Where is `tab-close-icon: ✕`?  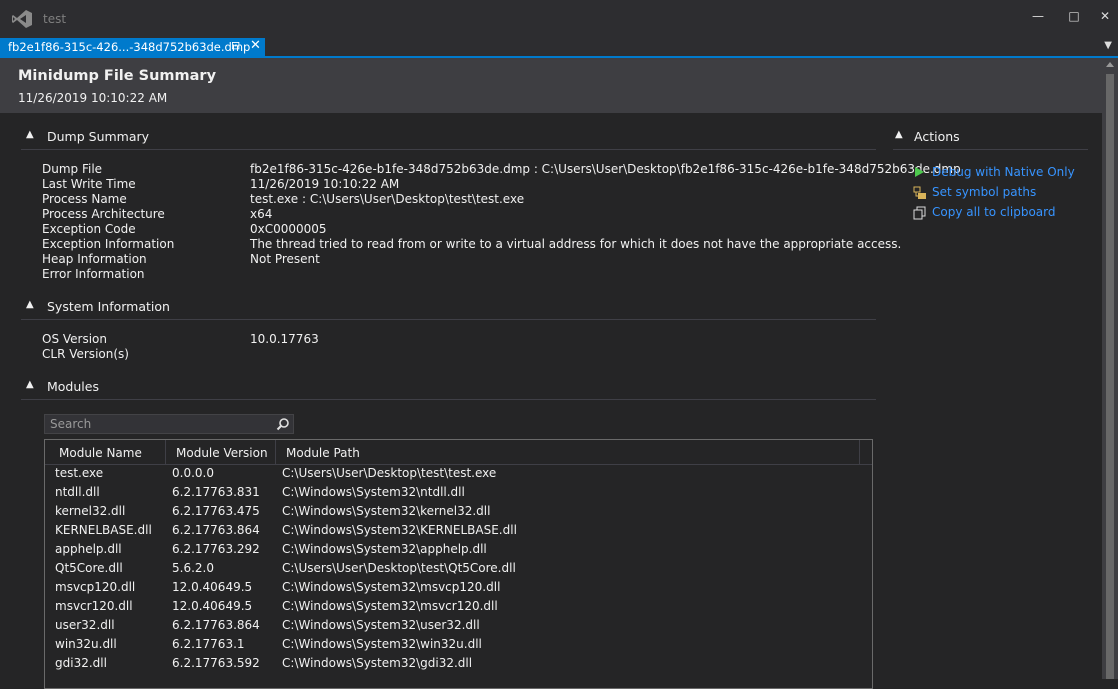
tab-close-icon: ✕ is located at coordinates (255, 45).